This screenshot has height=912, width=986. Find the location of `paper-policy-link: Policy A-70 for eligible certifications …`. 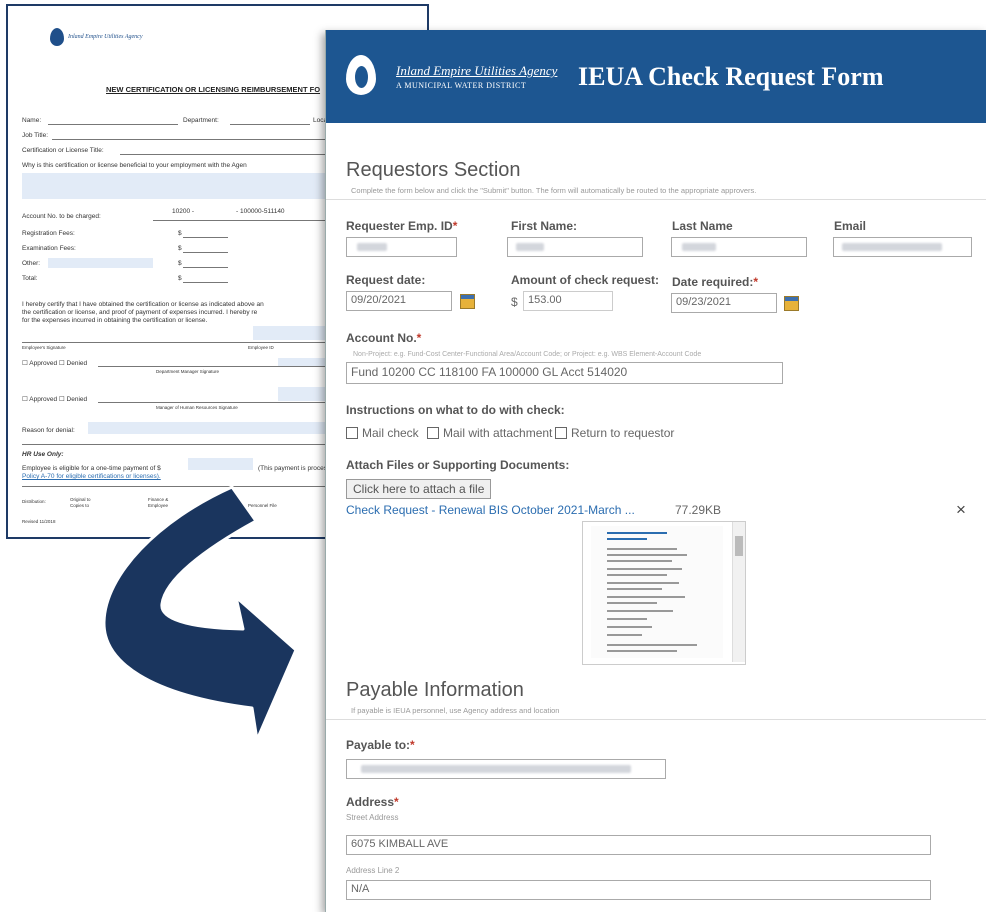

paper-policy-link: Policy A-70 for eligible certifications … is located at coordinates (91, 476).